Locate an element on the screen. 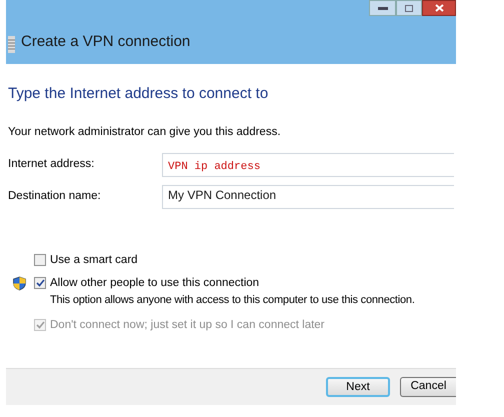 This screenshot has height=417, width=504. minimize-button is located at coordinates (382, 8).